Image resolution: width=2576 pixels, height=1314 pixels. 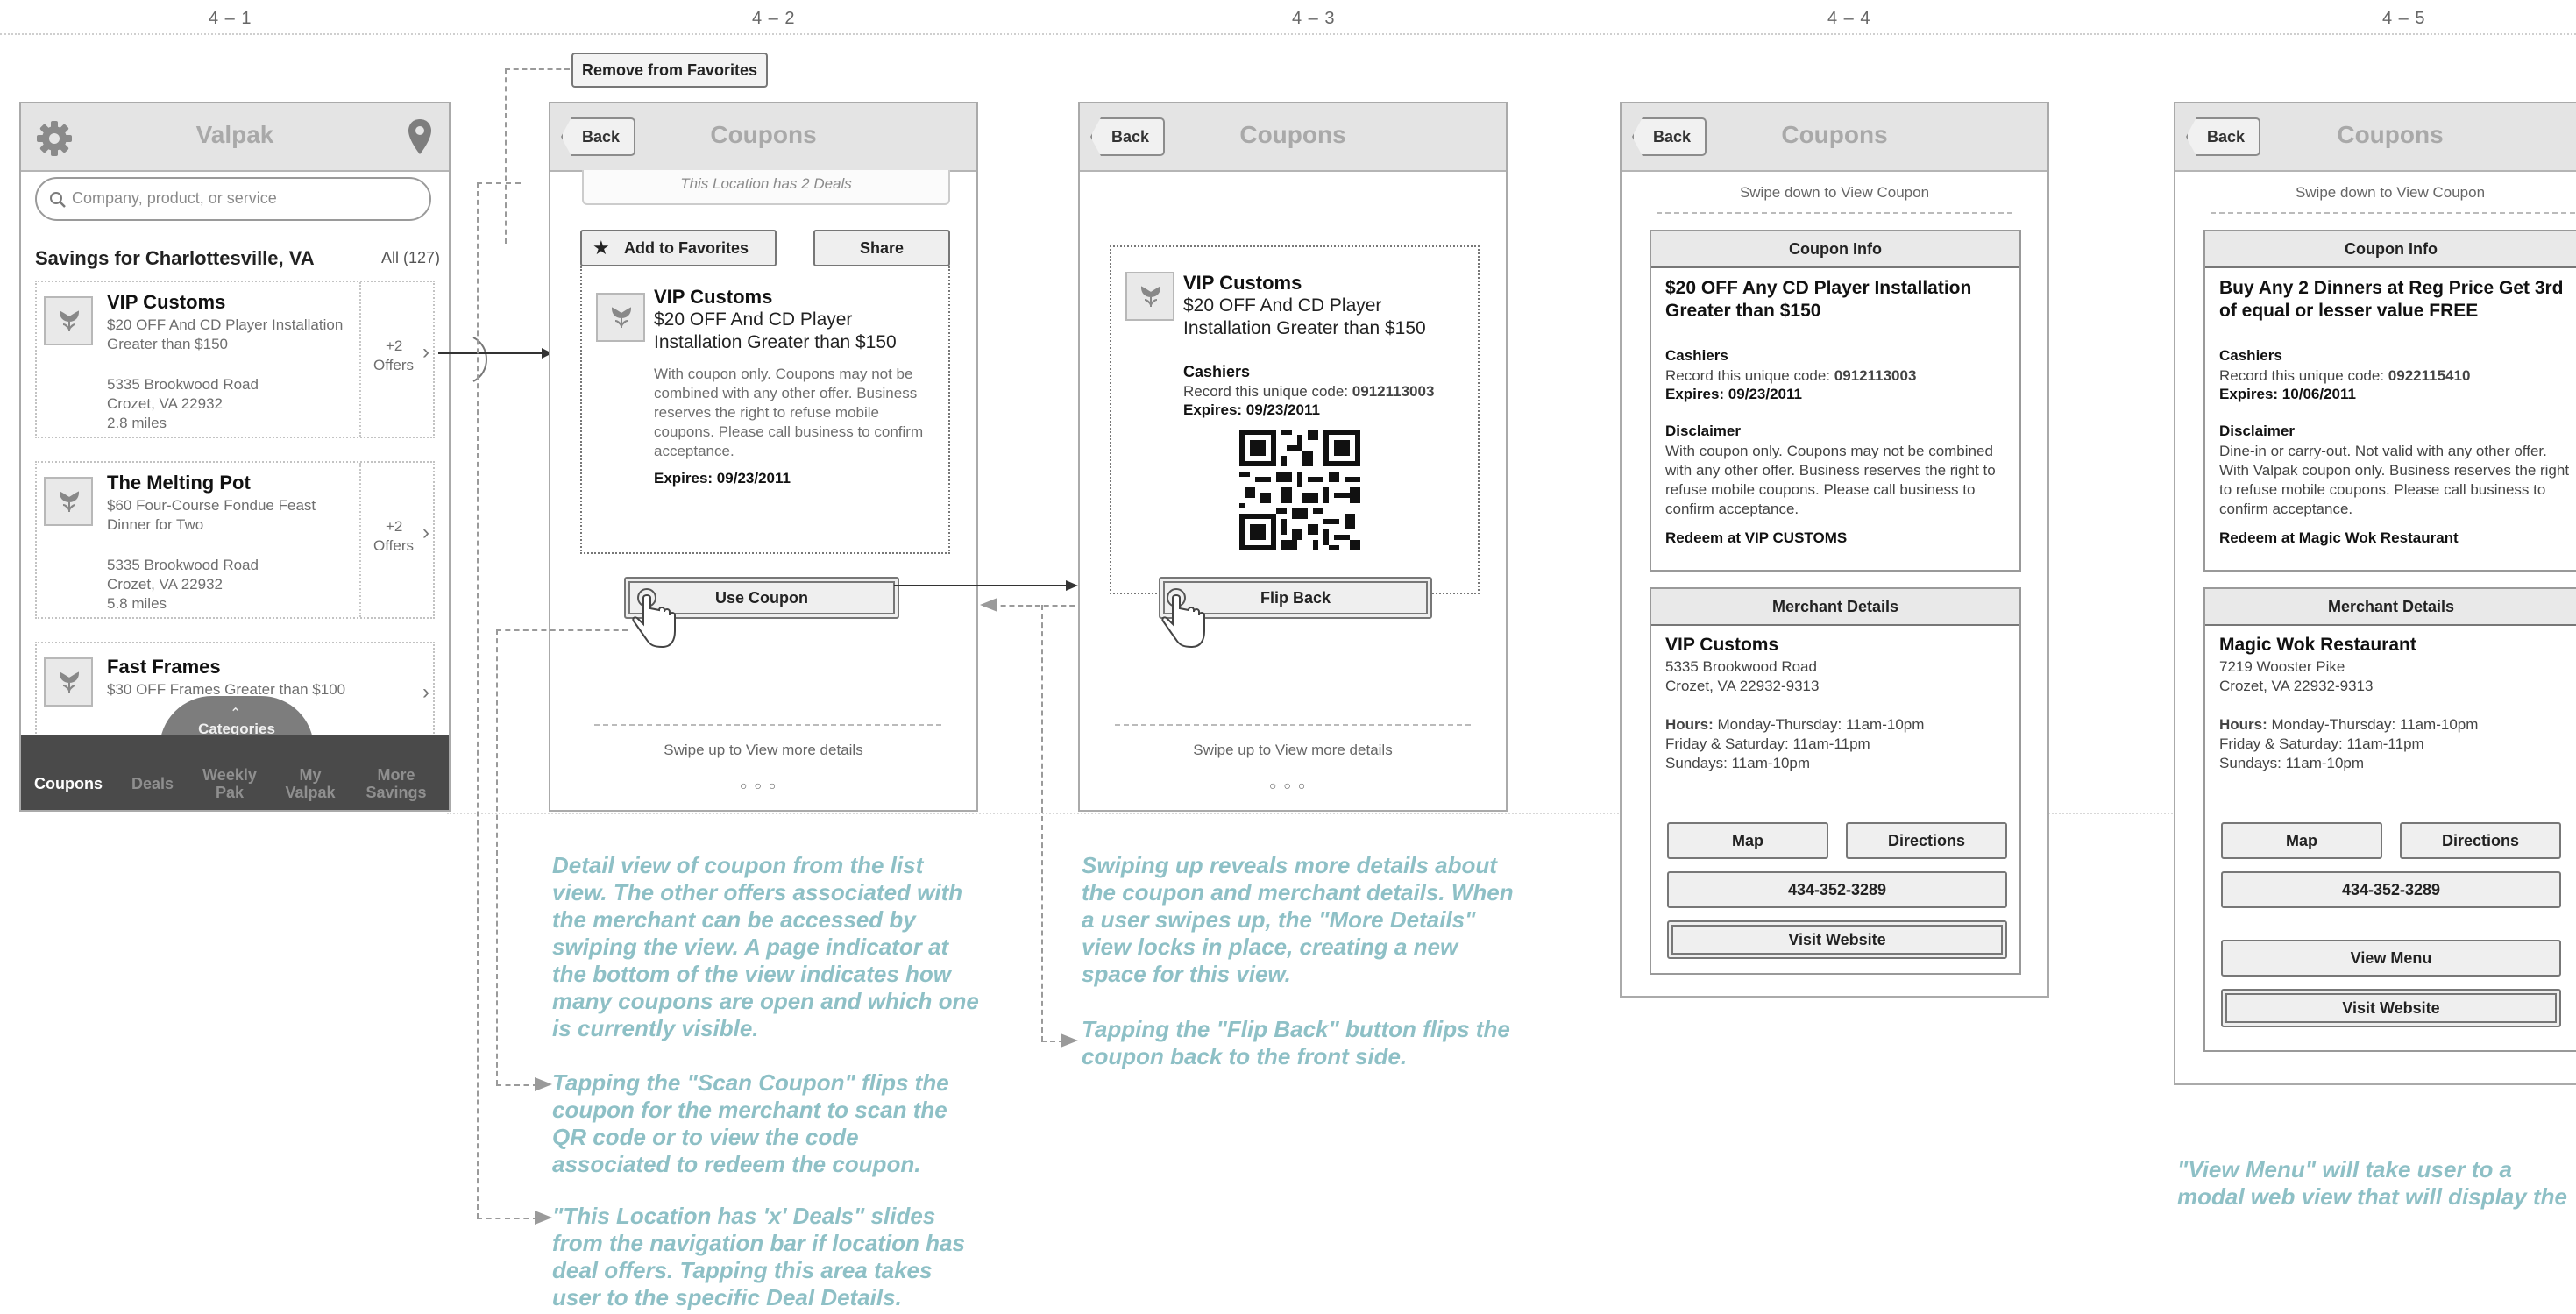 What do you see at coordinates (2373, 725) in the screenshot?
I see `hours-weekday: Monday-Thursday: 11am-10pm` at bounding box center [2373, 725].